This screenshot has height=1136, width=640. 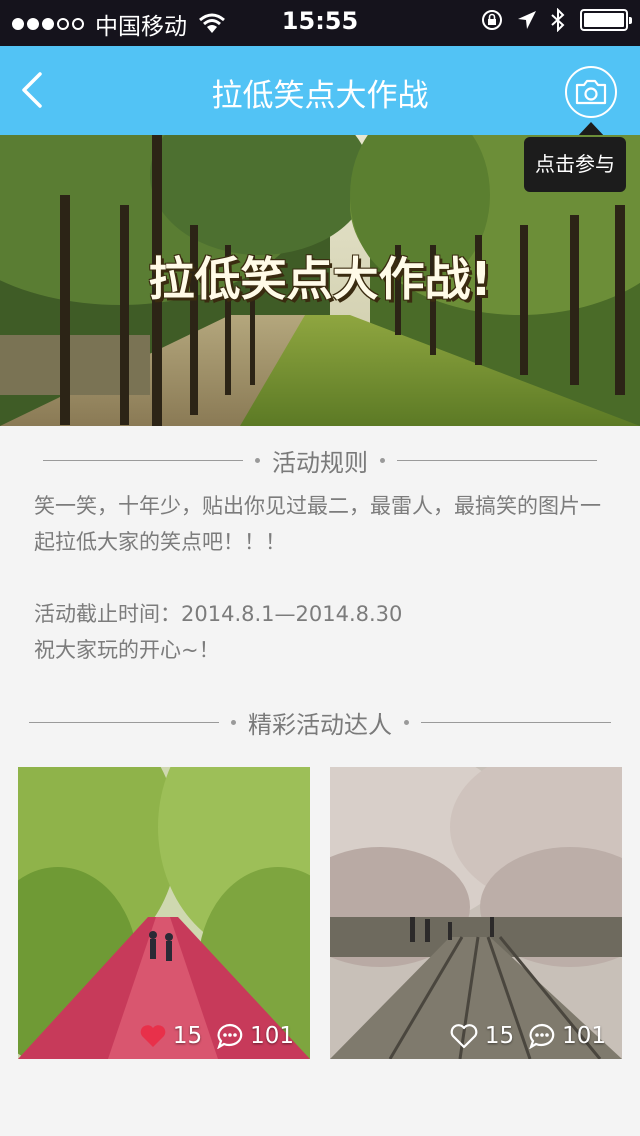 I want to click on camera-icon, so click(x=591, y=92).